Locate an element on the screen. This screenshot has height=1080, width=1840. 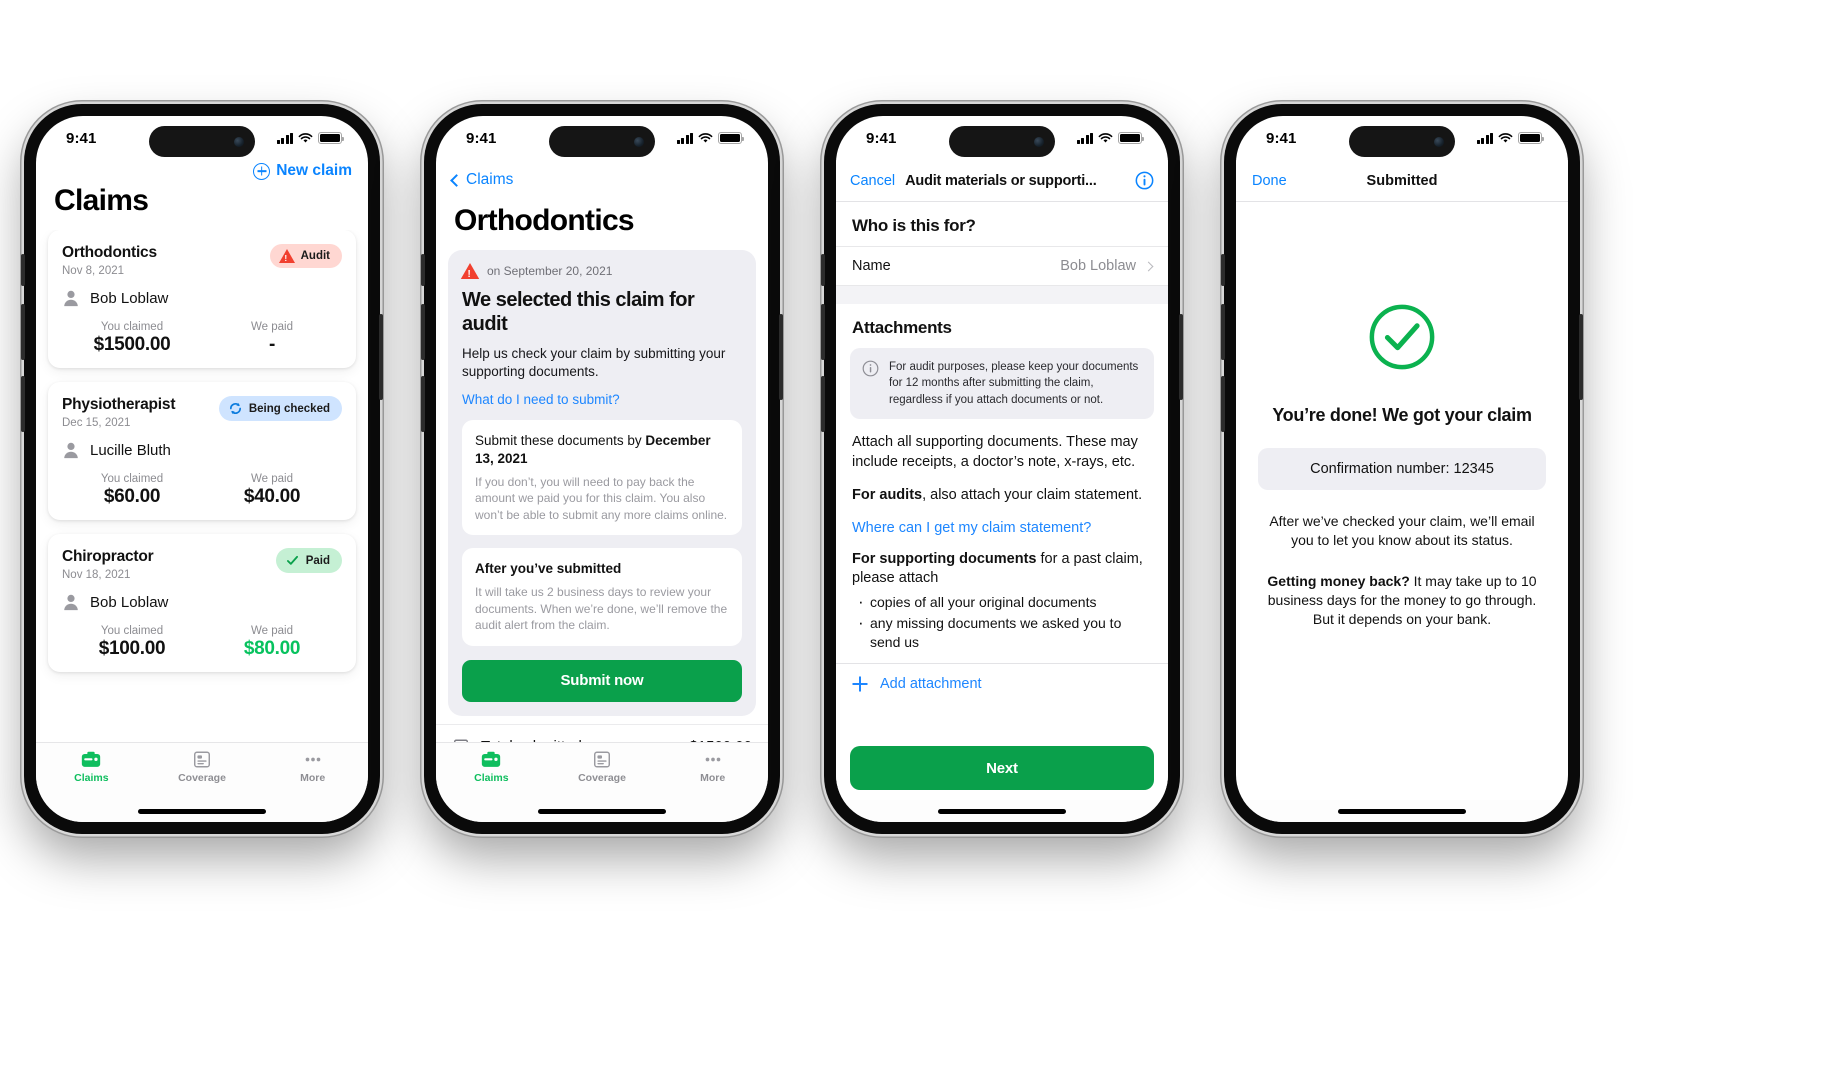
after-submitted-heading: After you’ve submitted is located at coordinates (548, 569).